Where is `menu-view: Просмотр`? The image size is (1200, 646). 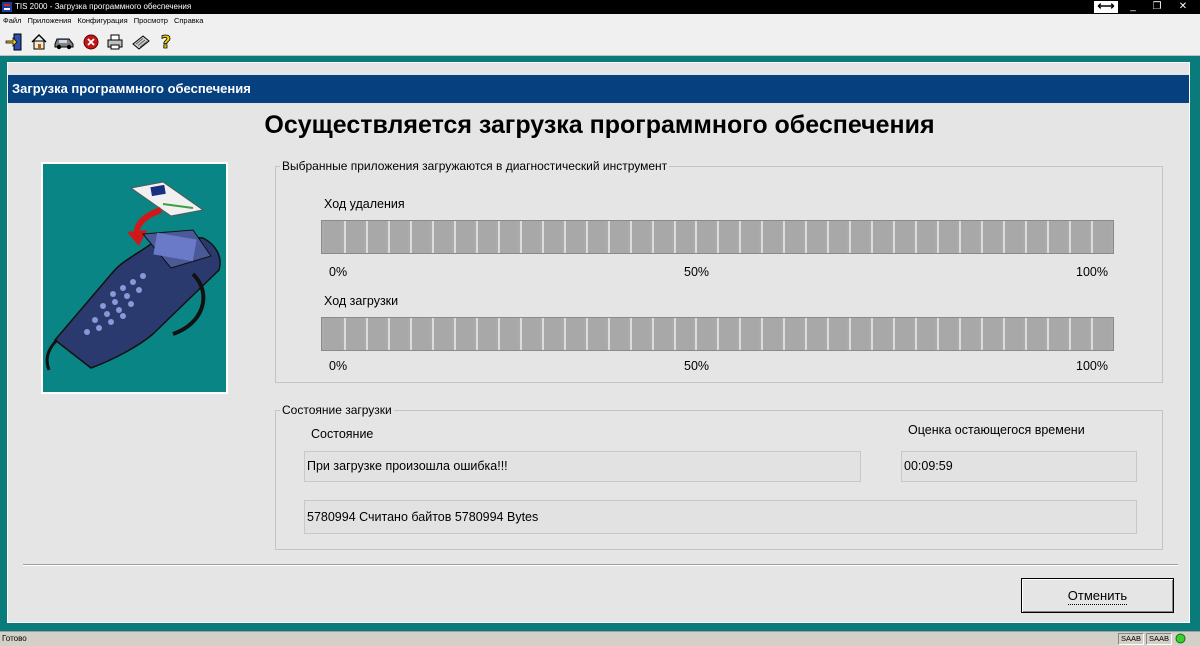
menu-view: Просмотр is located at coordinates (151, 21).